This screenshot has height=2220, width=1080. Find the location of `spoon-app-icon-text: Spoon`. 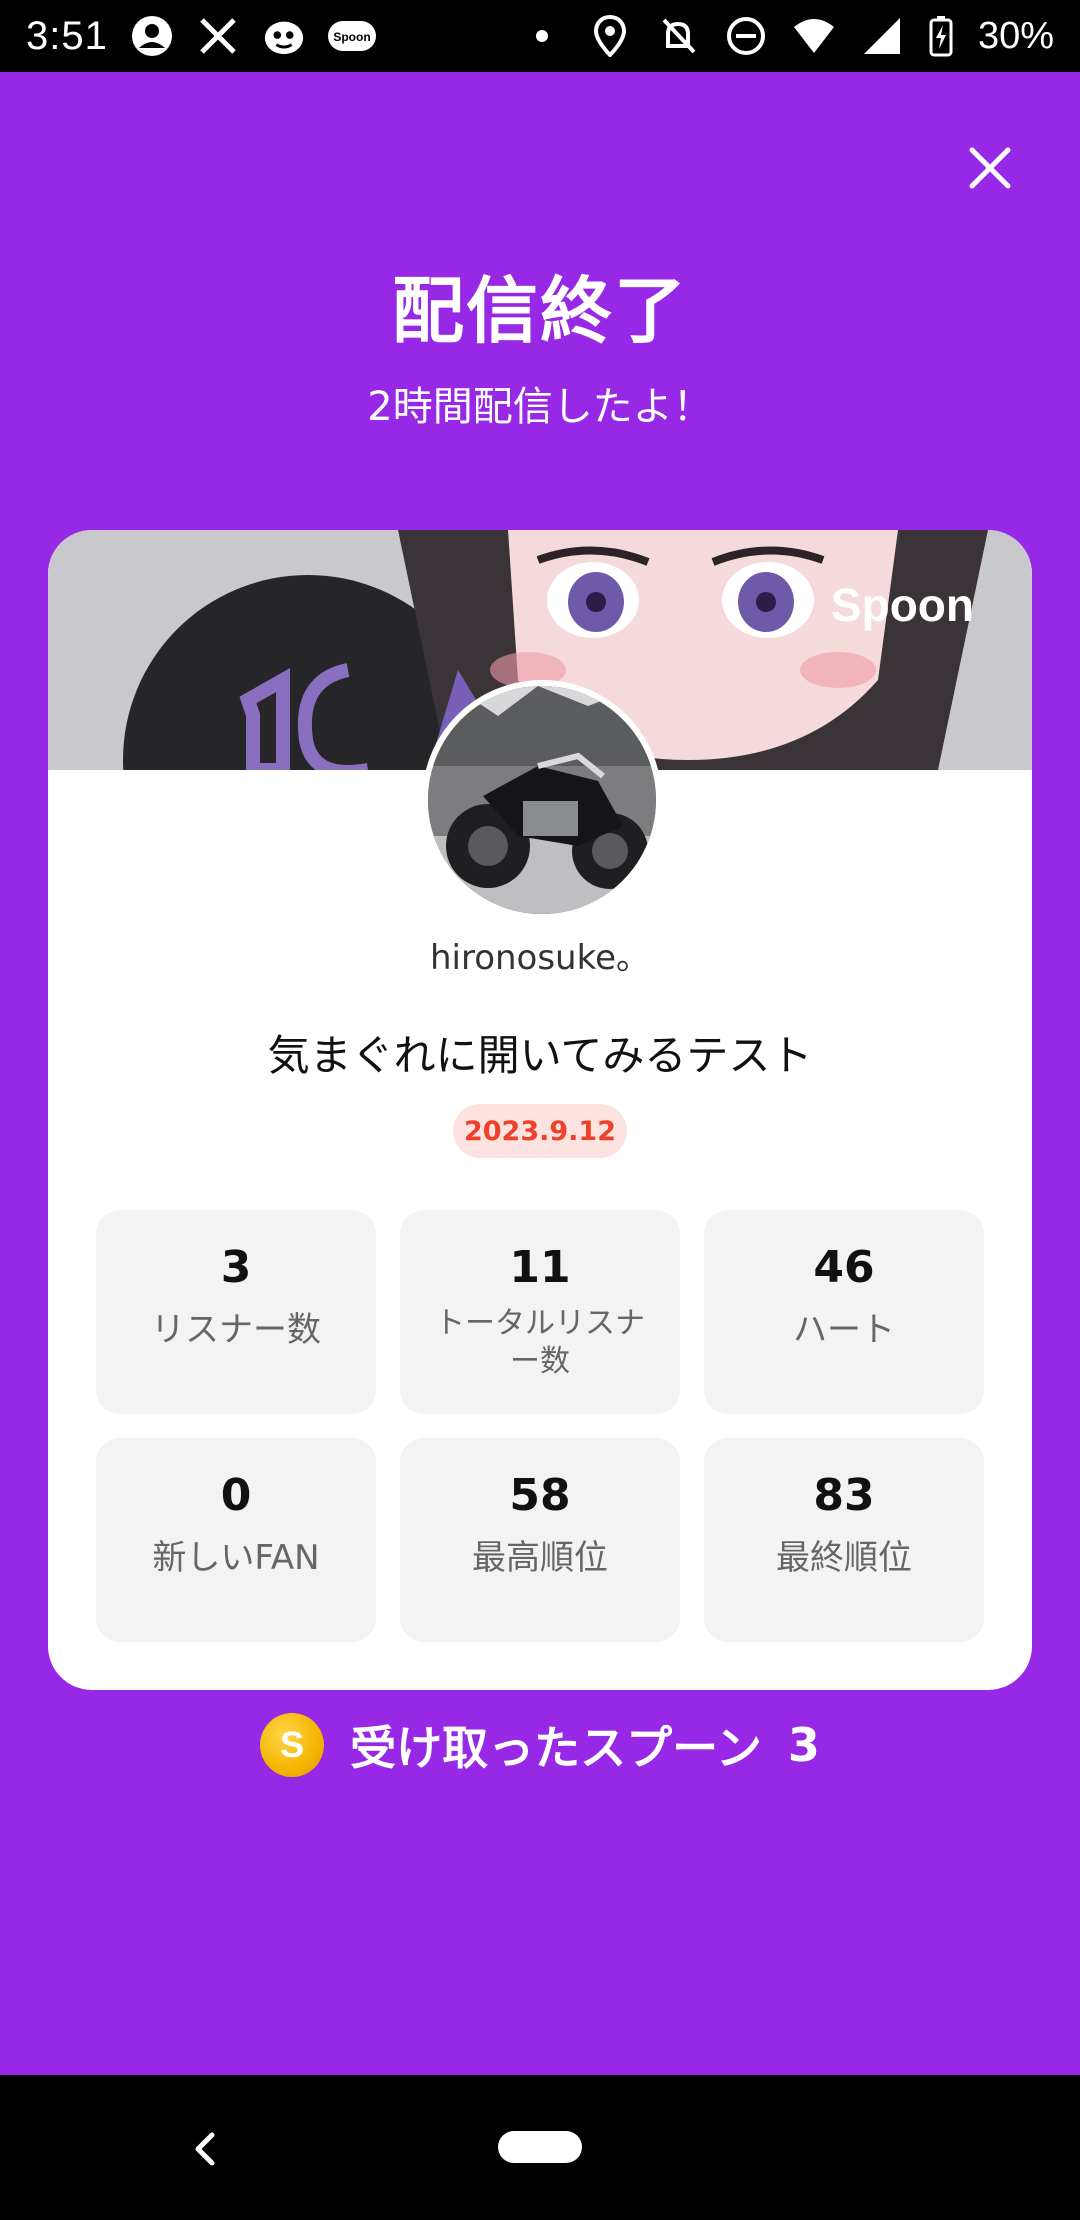

spoon-app-icon-text: Spoon is located at coordinates (351, 37).